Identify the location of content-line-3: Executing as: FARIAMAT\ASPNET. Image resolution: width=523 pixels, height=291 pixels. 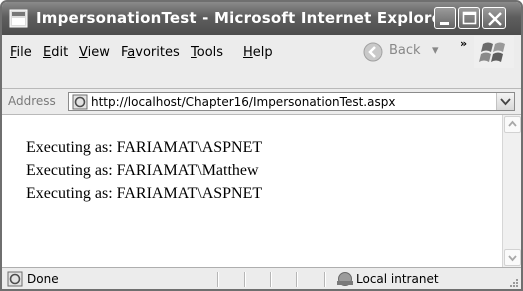
(144, 193).